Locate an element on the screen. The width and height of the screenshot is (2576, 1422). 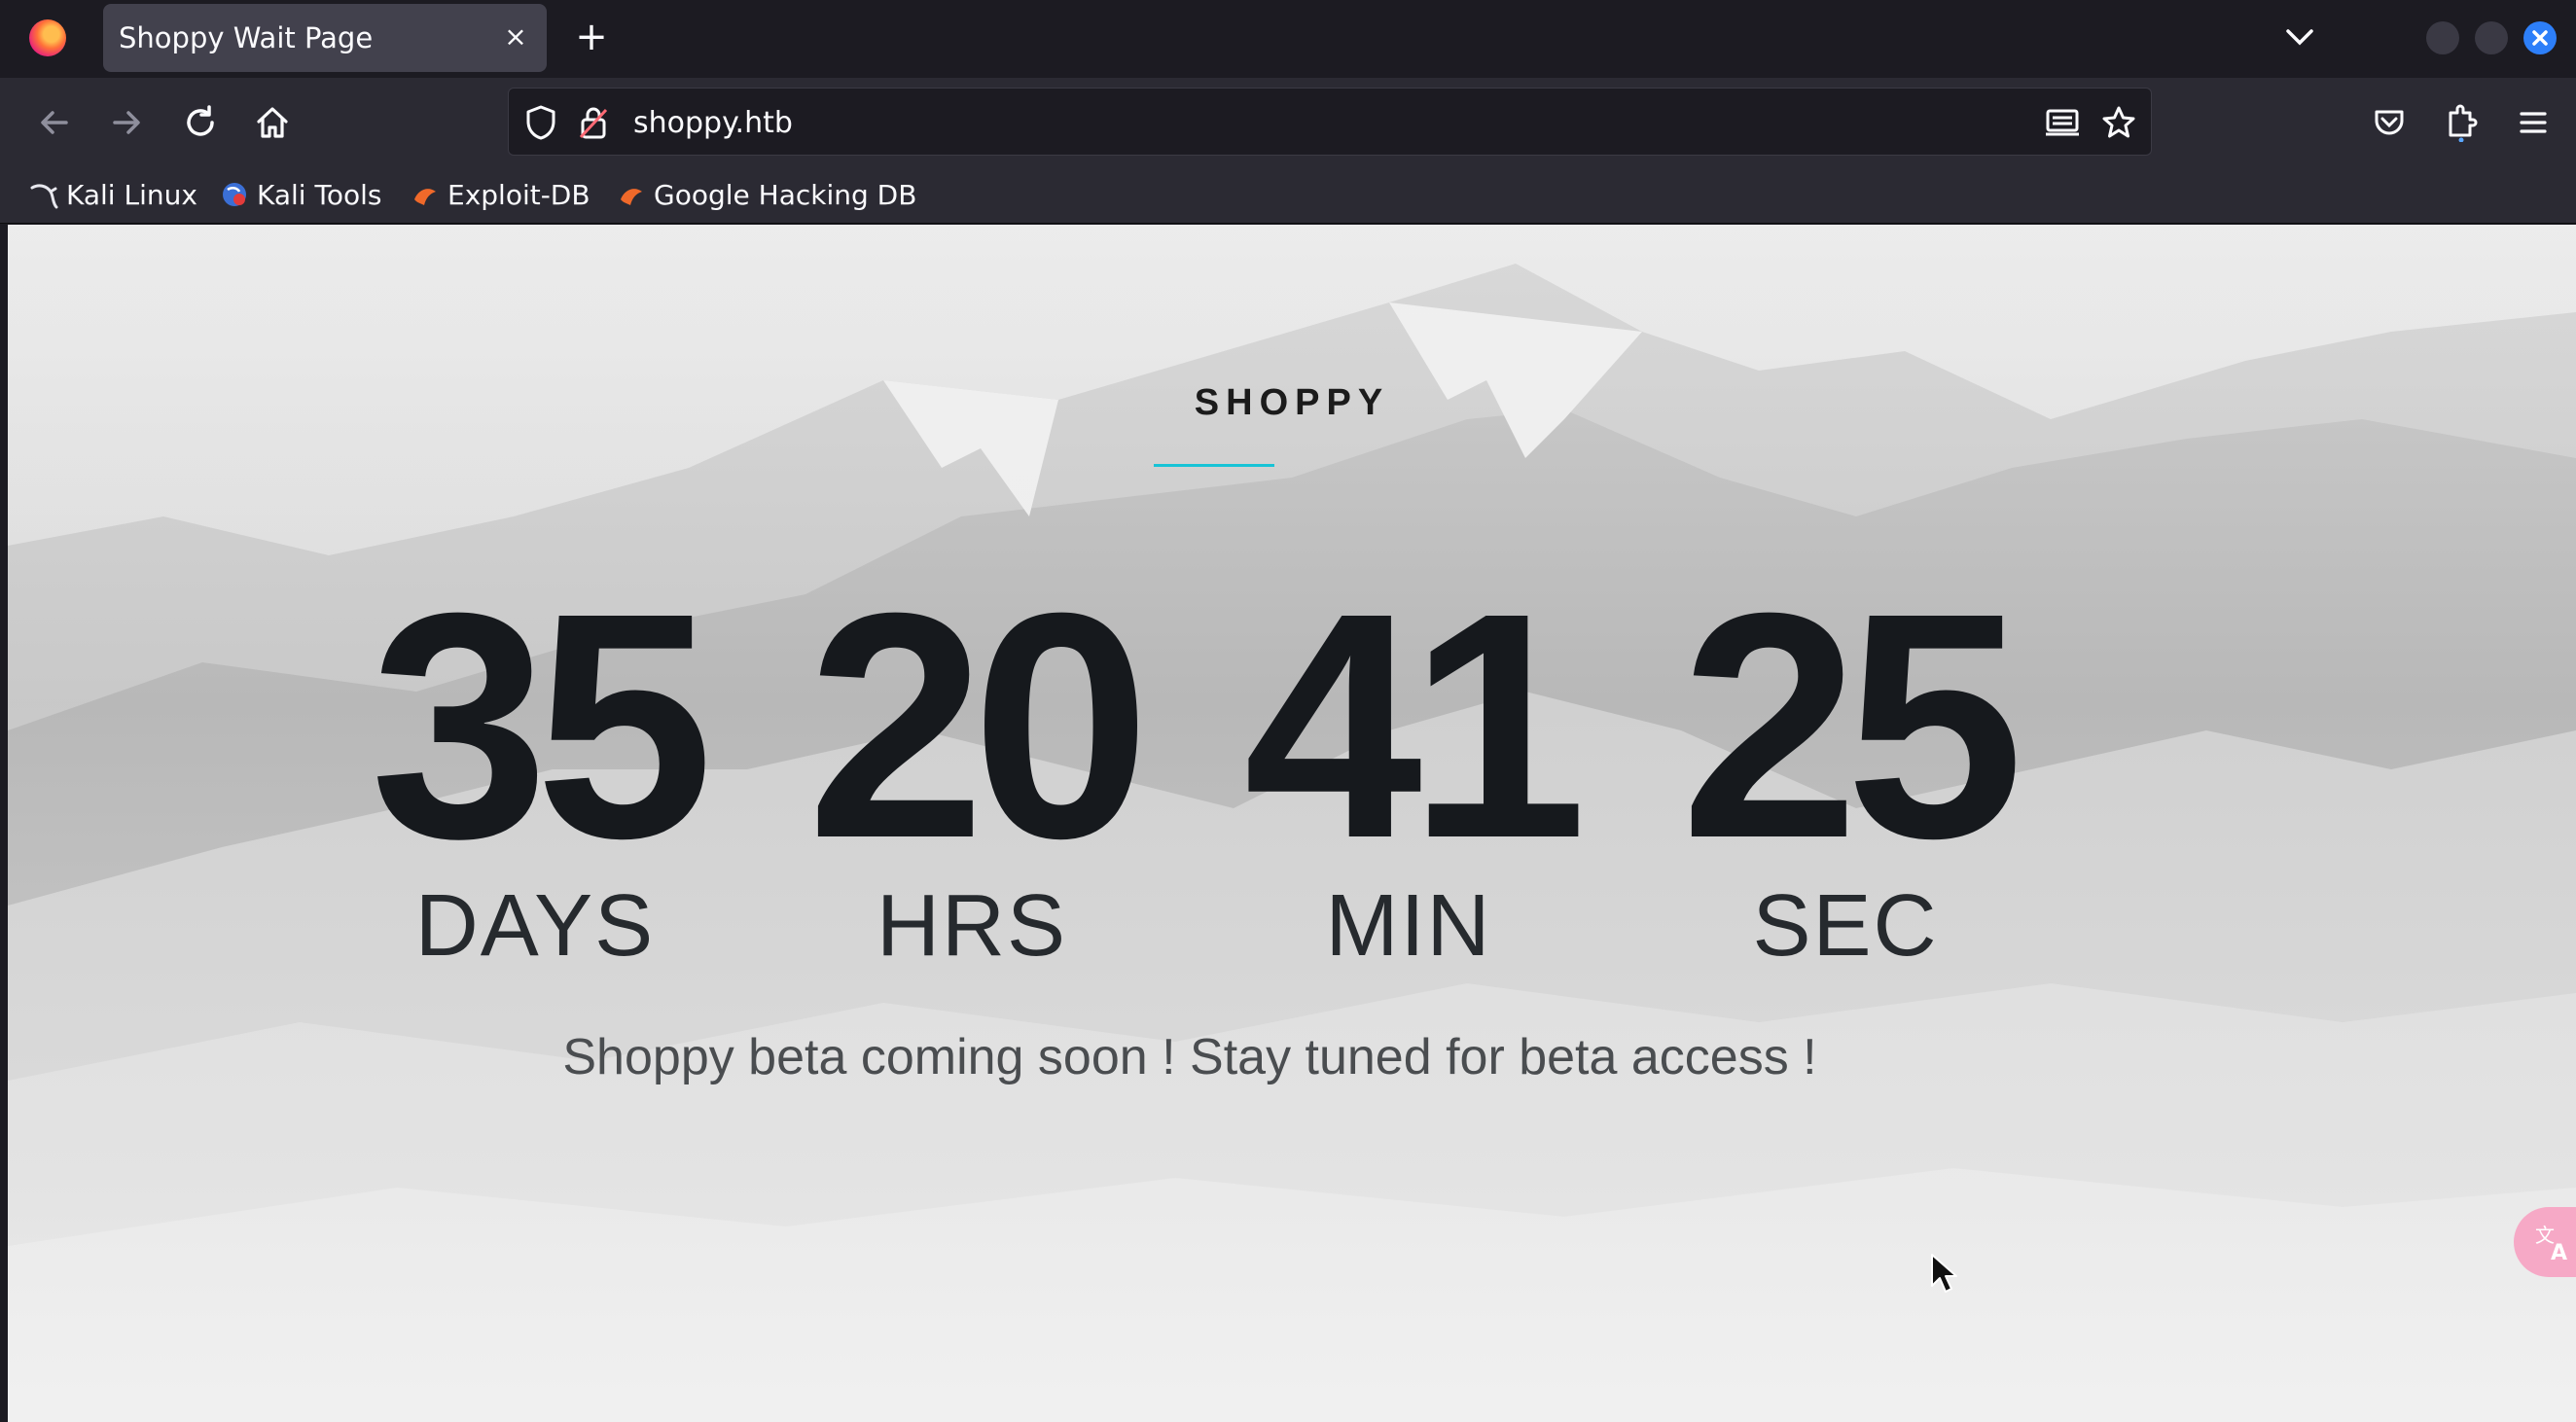
maximize-button is located at coordinates (2491, 37).